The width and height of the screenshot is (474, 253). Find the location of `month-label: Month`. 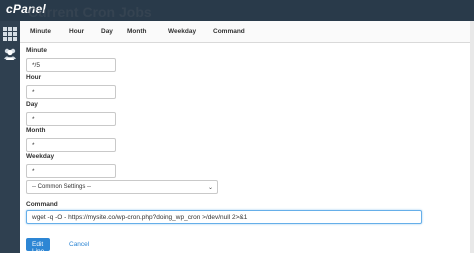

month-label: Month is located at coordinates (36, 130).